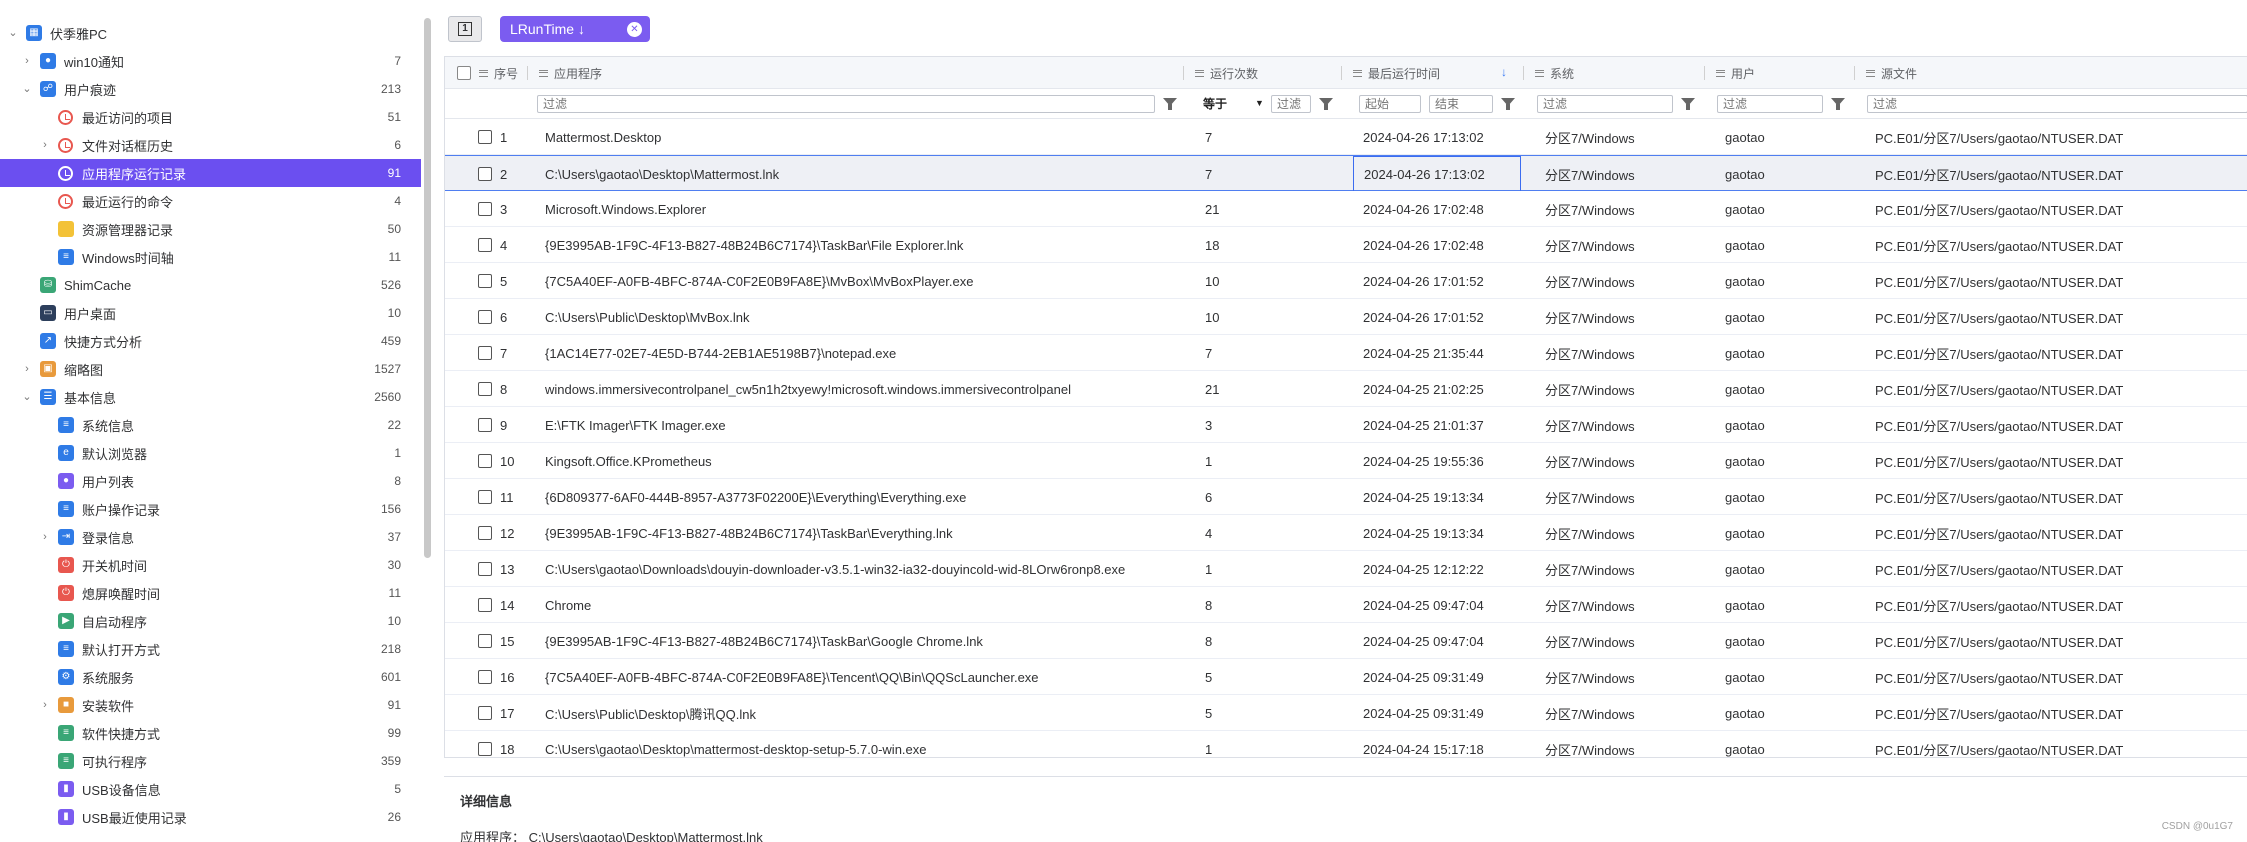  What do you see at coordinates (210, 201) in the screenshot?
I see `sidebar-item: 最近运行的命令 4` at bounding box center [210, 201].